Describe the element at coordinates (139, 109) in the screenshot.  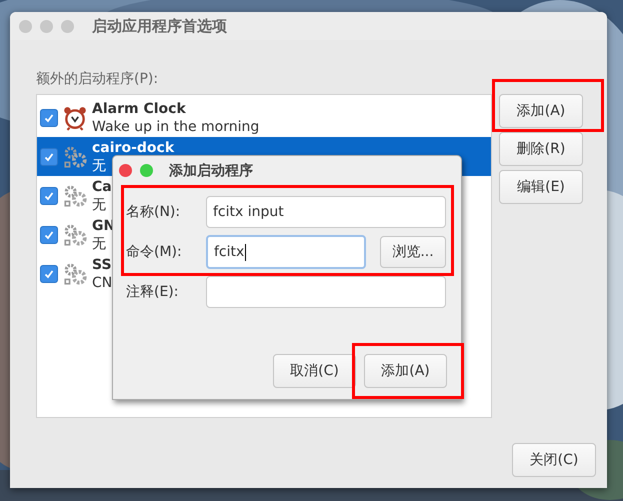
I see `program-name: Alarm Clock` at that location.